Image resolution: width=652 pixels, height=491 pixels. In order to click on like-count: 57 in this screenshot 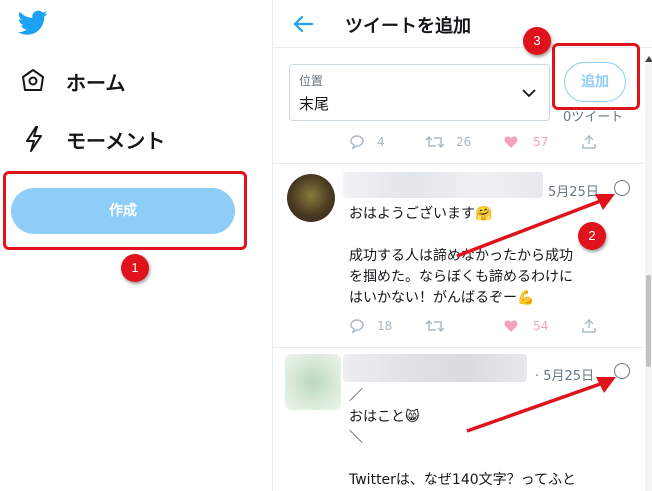, I will do `click(541, 142)`.